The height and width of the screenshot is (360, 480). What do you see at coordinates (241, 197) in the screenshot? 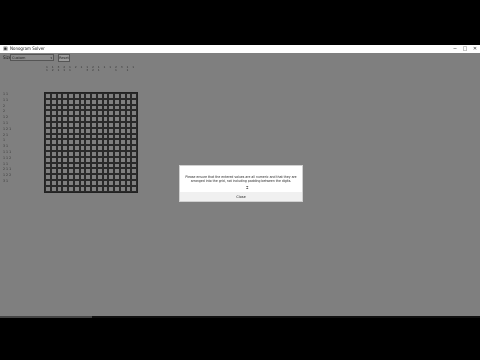
I see `dialog-close-button: Close` at bounding box center [241, 197].